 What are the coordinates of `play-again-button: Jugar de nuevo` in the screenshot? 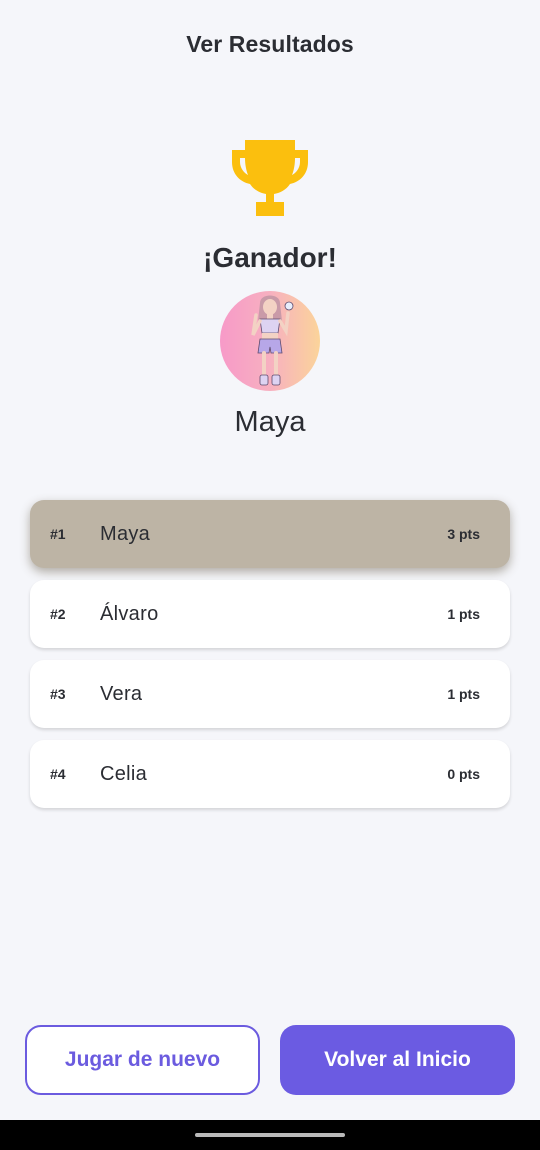 It's located at (142, 1060).